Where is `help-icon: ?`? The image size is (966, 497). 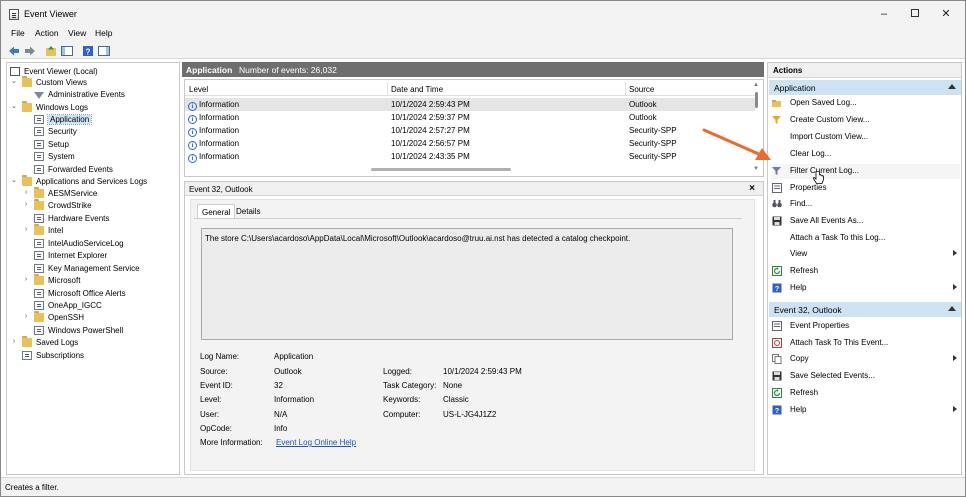
help-icon: ? is located at coordinates (87, 50).